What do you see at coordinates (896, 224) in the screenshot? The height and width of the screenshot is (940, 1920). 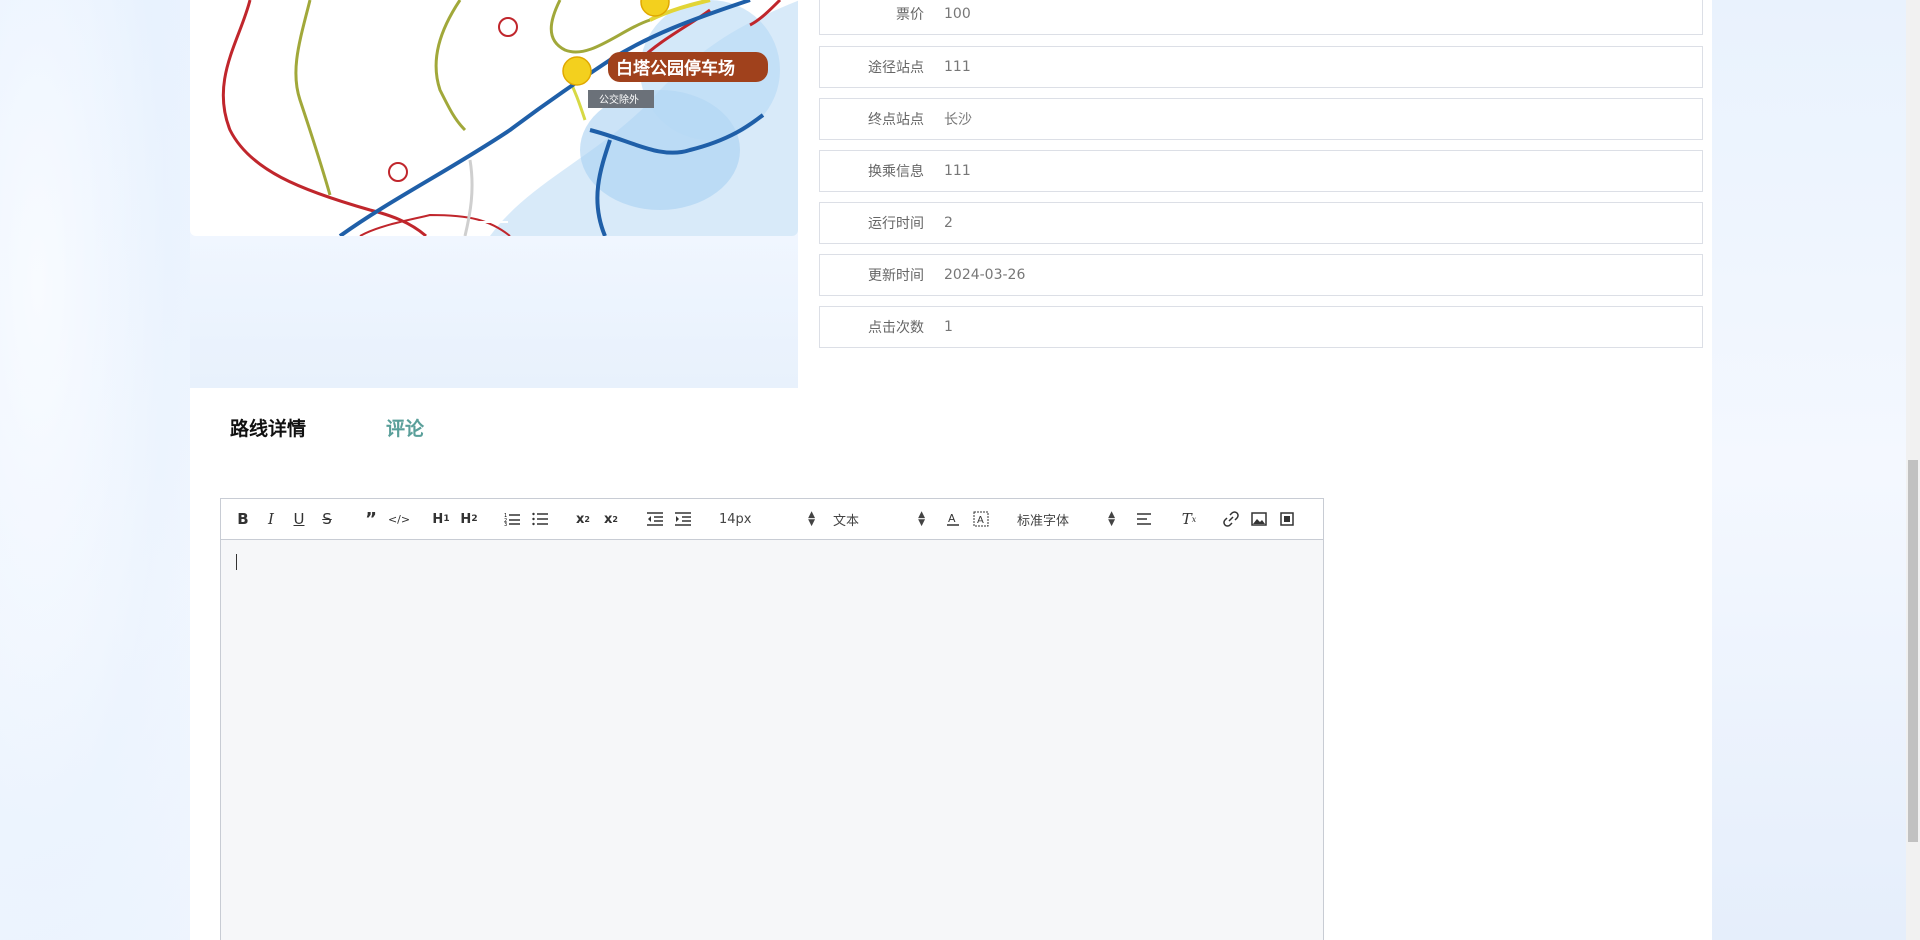 I see `info-label: 运行时间` at bounding box center [896, 224].